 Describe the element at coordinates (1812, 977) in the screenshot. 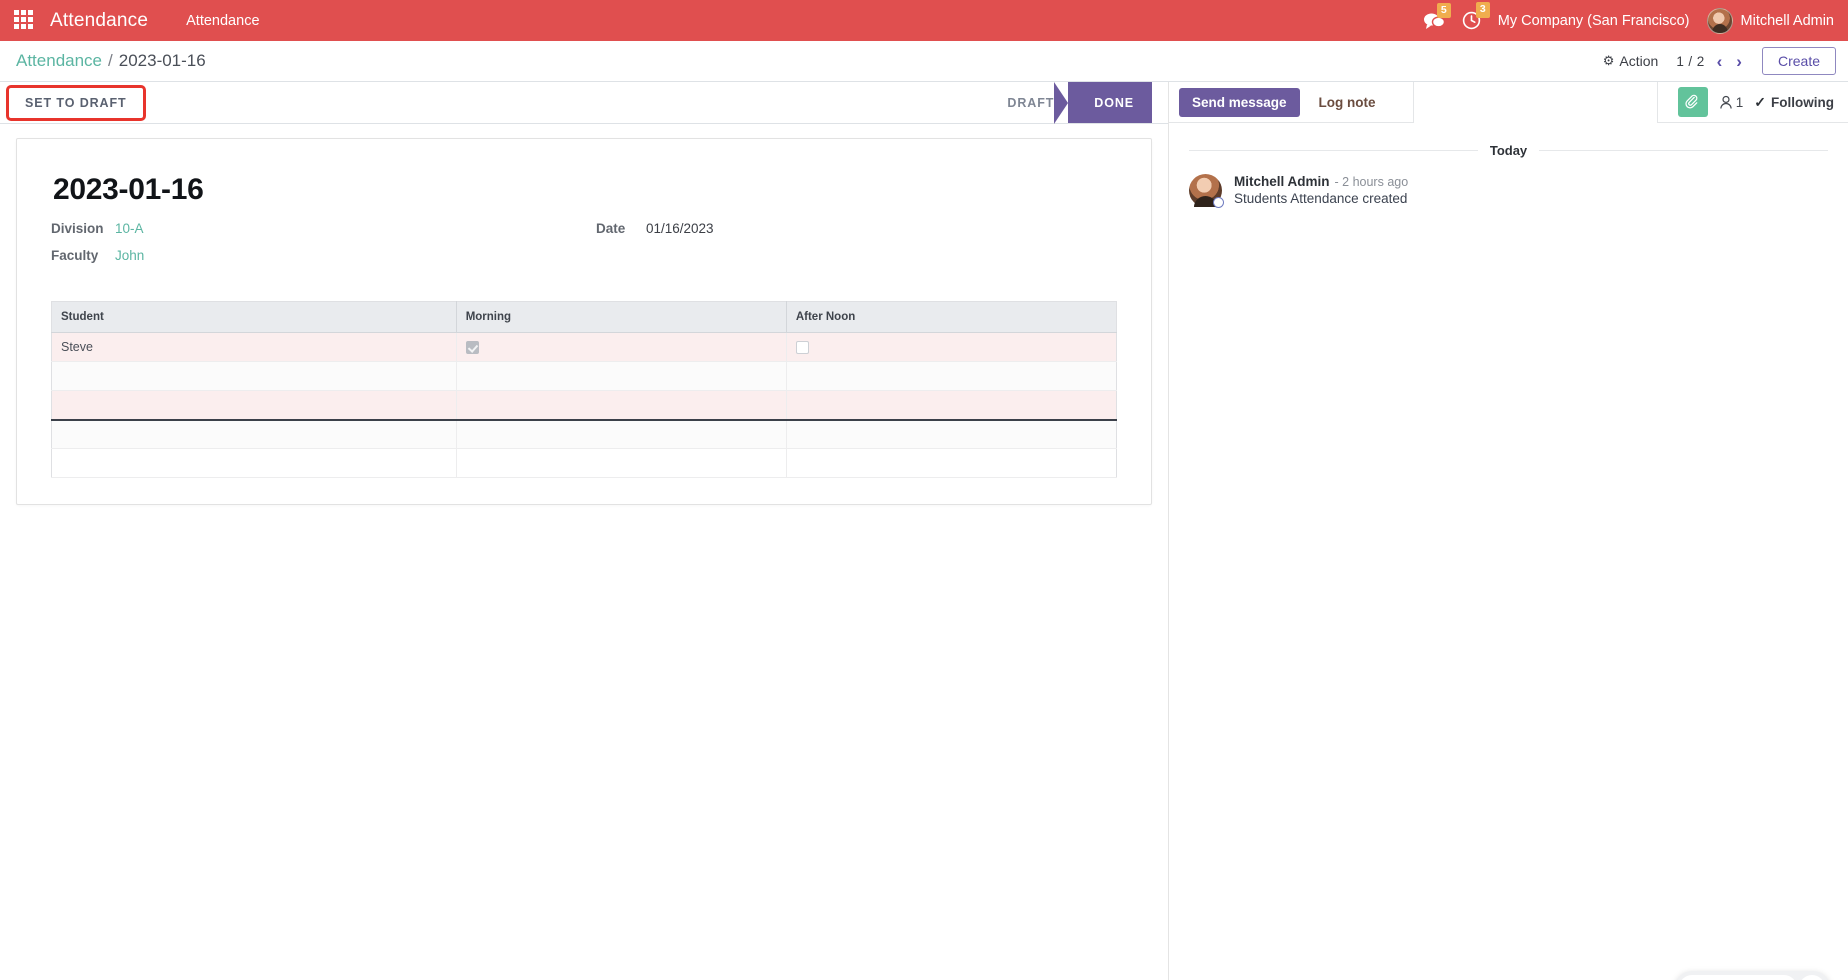

I see `kebab-menu-icon` at that location.